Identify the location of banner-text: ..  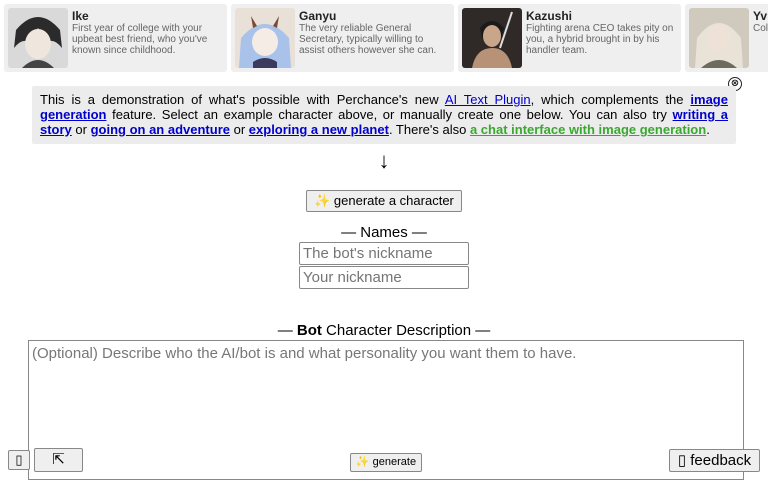
(708, 129).